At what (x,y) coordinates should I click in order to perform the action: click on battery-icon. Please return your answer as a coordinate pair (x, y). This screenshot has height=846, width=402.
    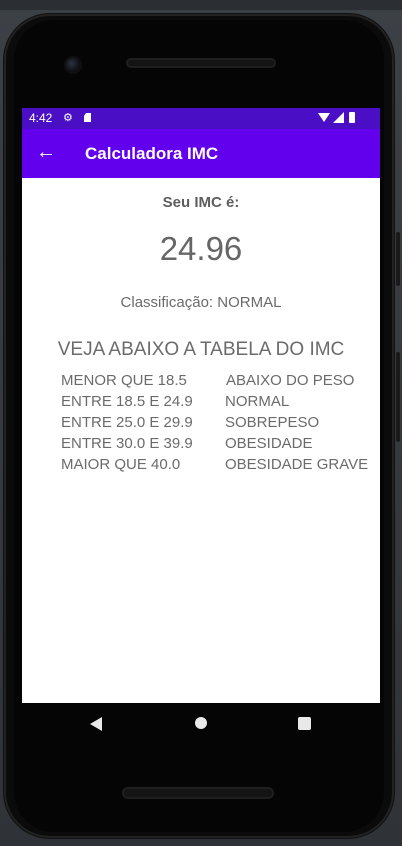
    Looking at the image, I should click on (352, 117).